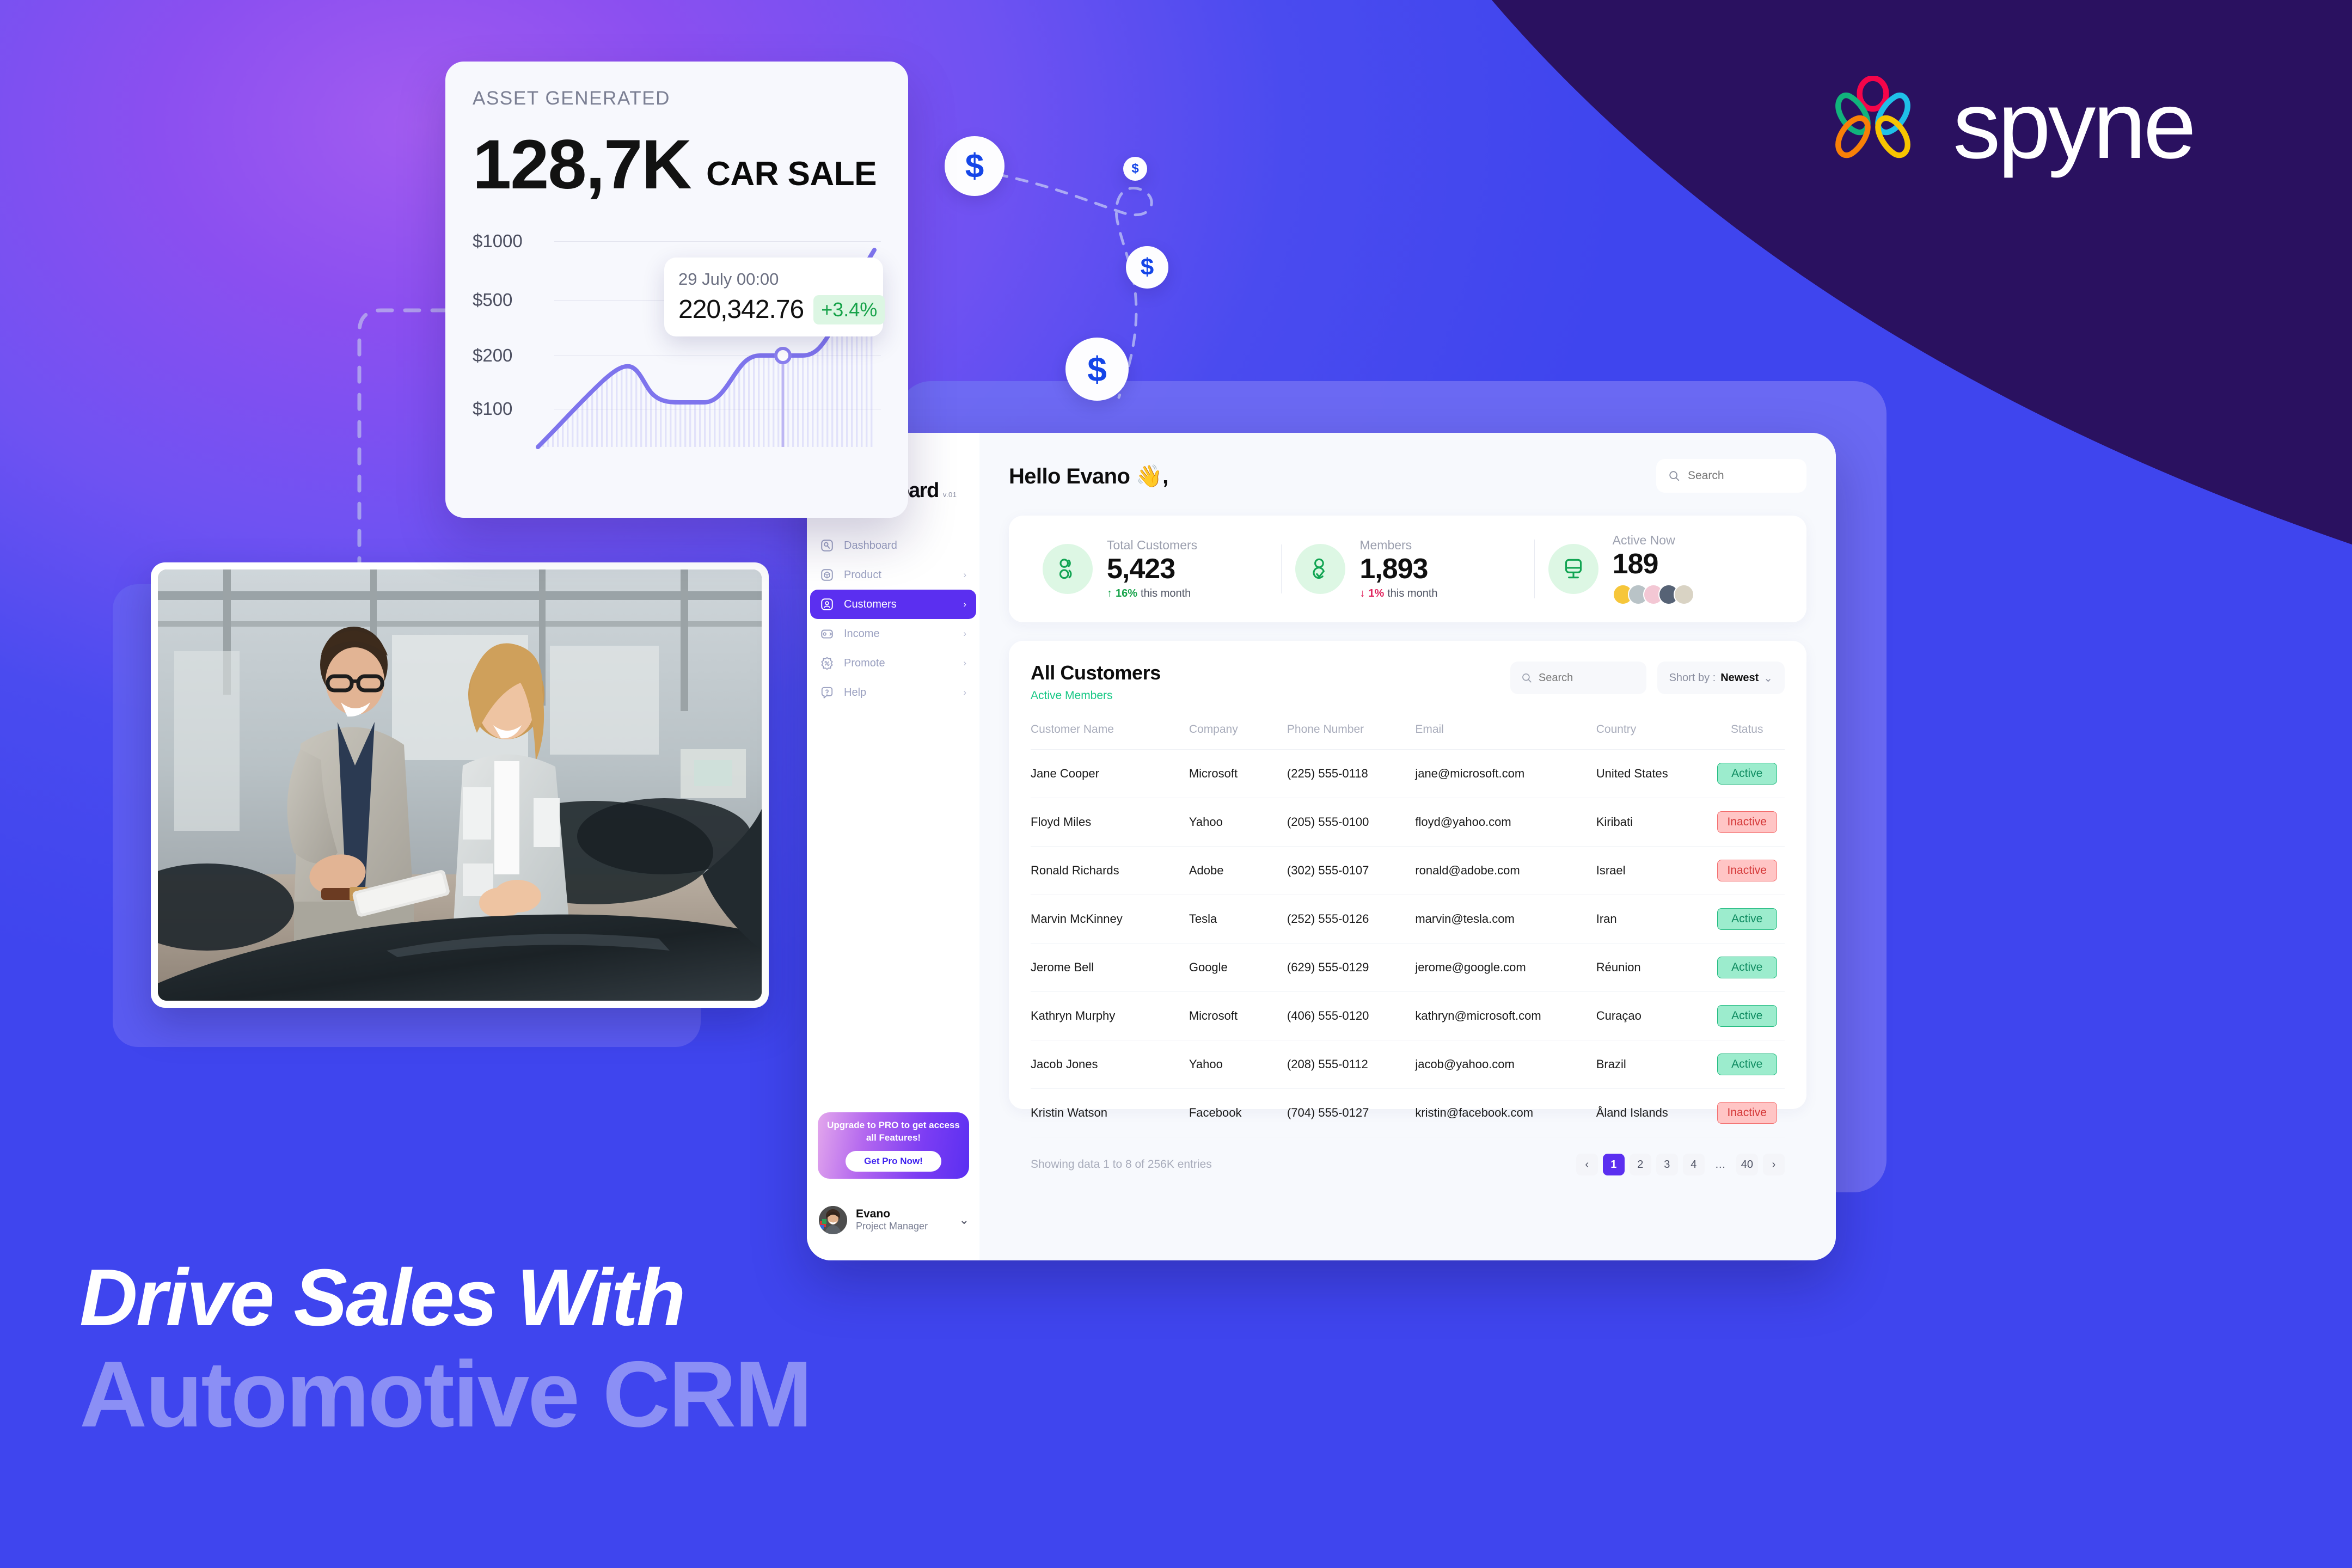 The image size is (2352, 1568). Describe the element at coordinates (1320, 569) in the screenshot. I see `member-check-icon` at that location.